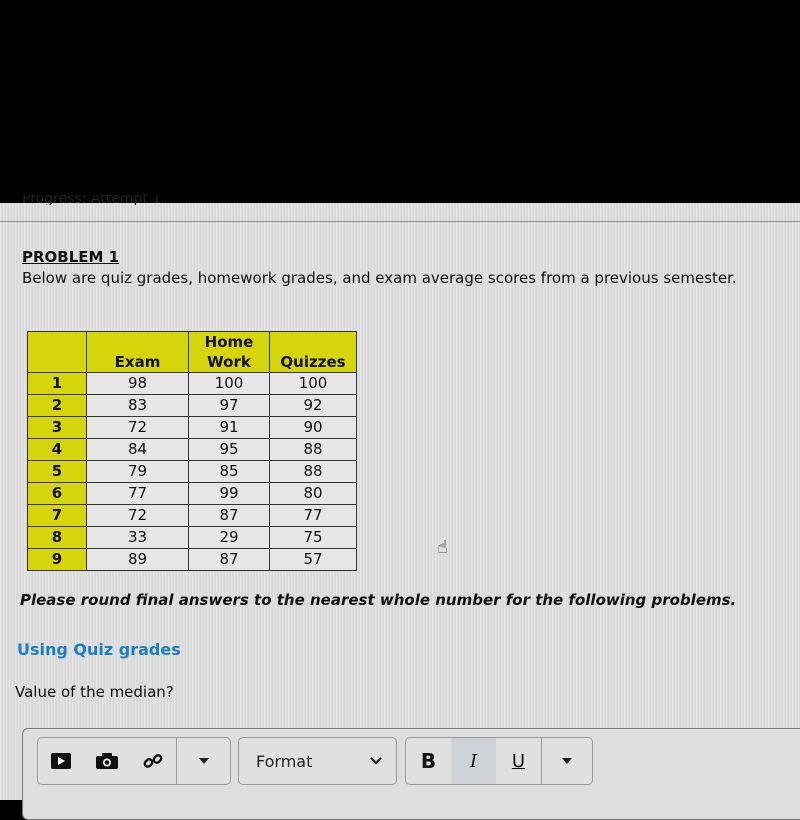 Image resolution: width=800 pixels, height=820 pixels. Describe the element at coordinates (99, 649) in the screenshot. I see `section-title: Using Quiz grades` at that location.